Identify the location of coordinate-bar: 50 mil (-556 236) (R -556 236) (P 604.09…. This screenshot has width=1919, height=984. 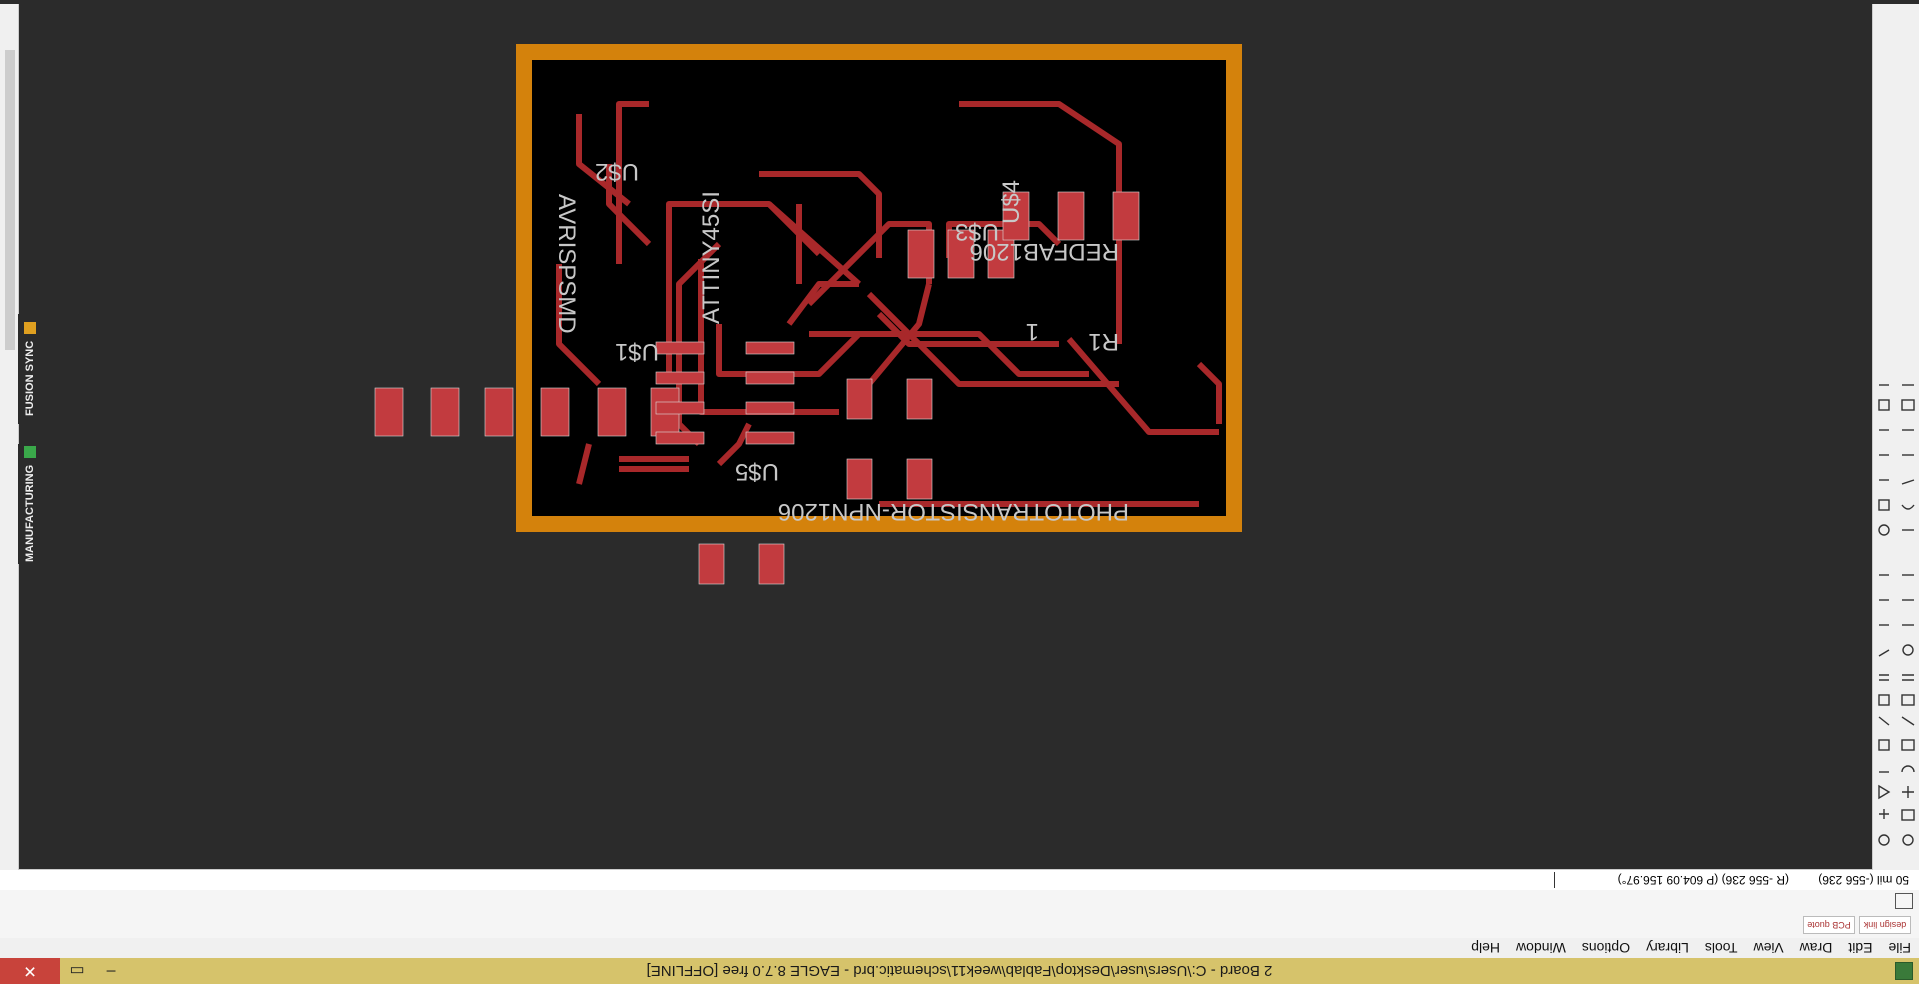
(959, 879).